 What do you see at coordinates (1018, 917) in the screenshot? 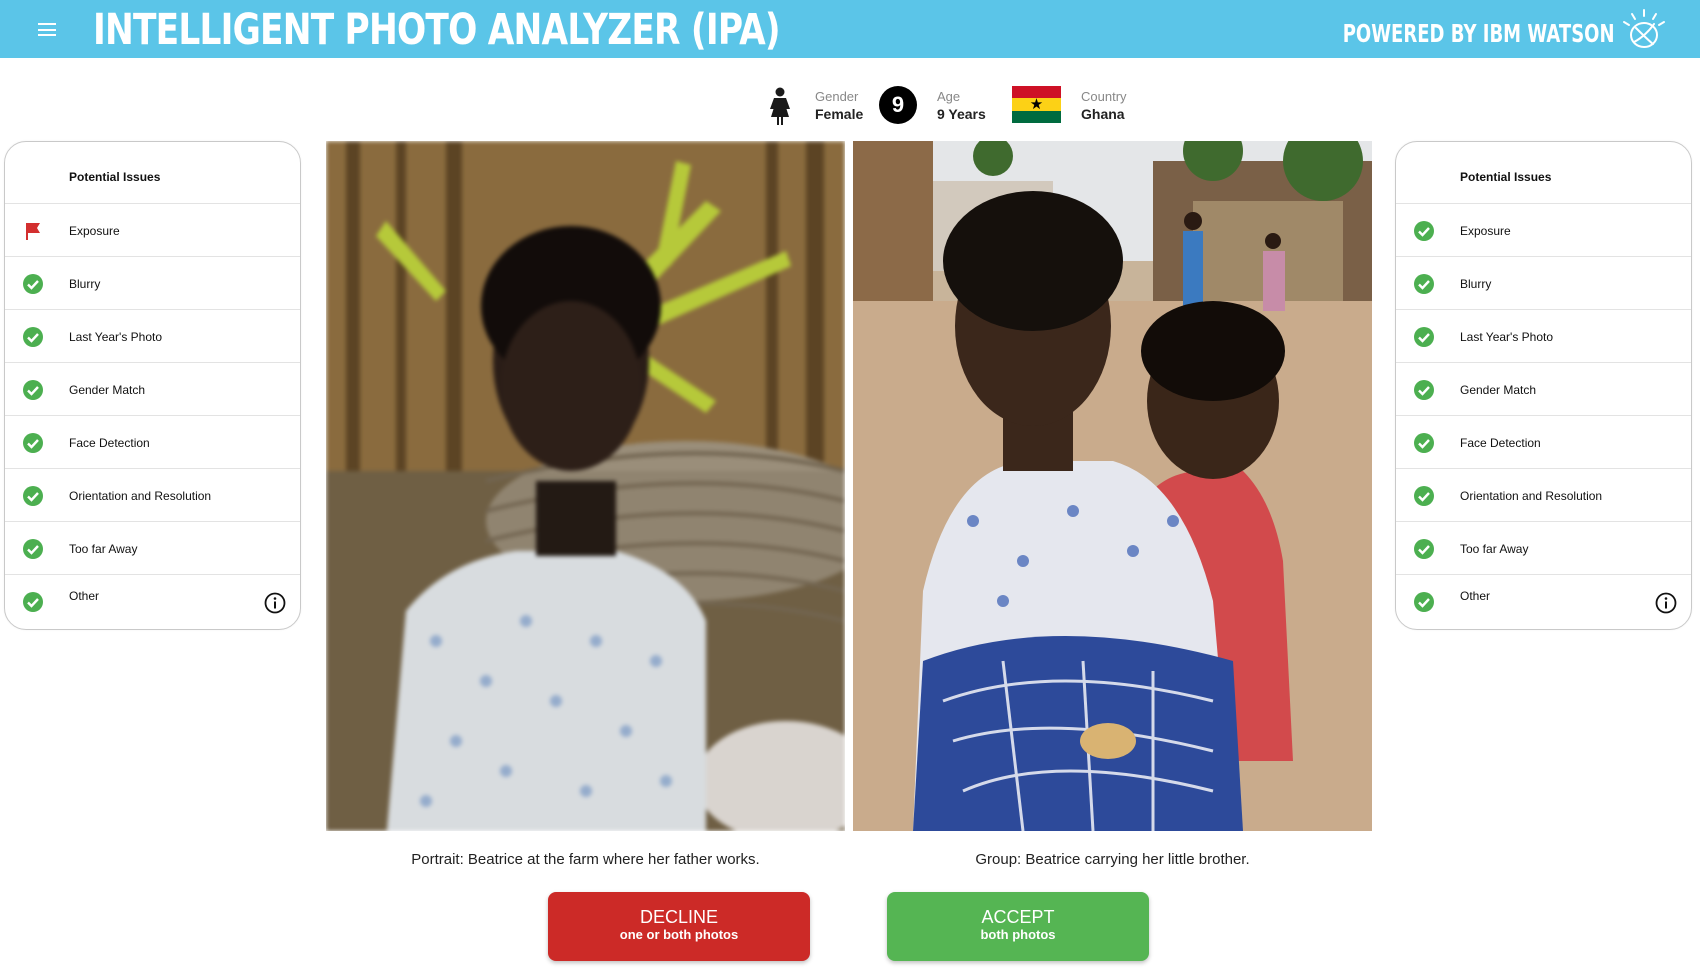
I see `accept-label: ACCEPT` at bounding box center [1018, 917].